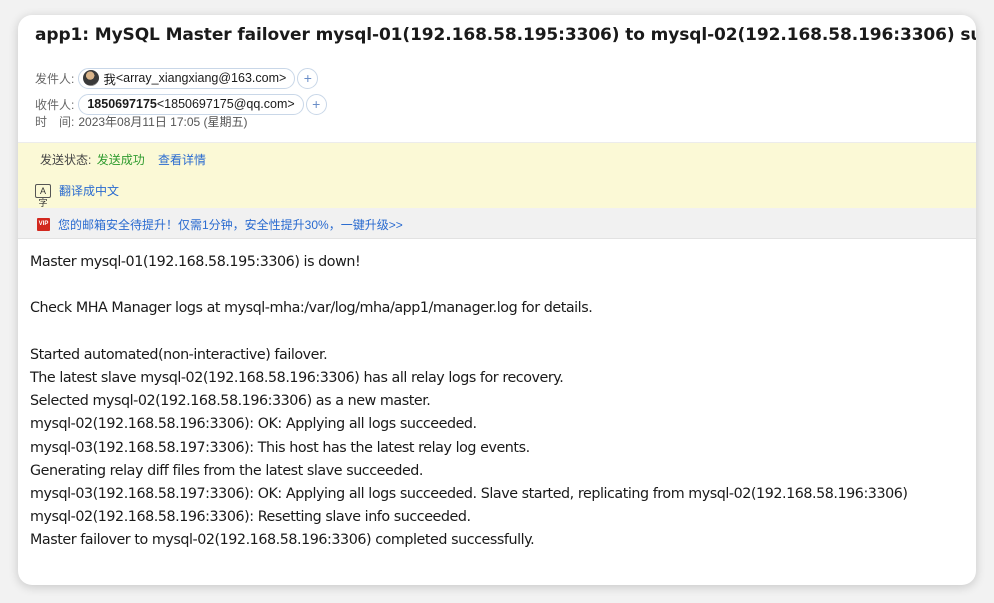 The width and height of the screenshot is (994, 603). I want to click on status-bar: 发送状态: 发送成功 查看详情 A字 翻译成中文, so click(497, 175).